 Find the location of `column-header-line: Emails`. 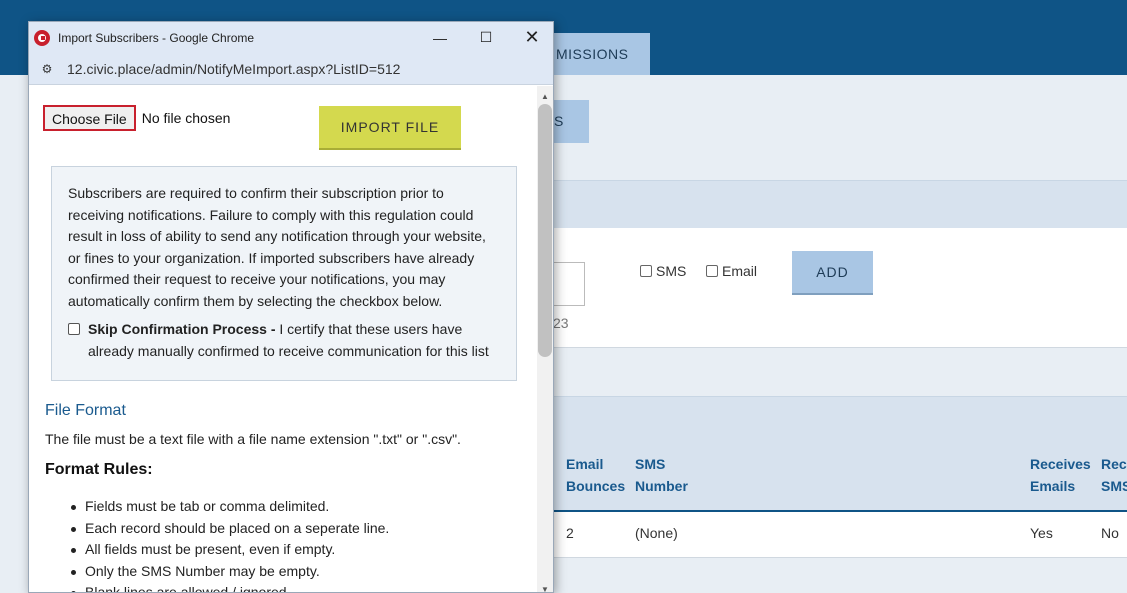

column-header-line: Emails is located at coordinates (1053, 486).